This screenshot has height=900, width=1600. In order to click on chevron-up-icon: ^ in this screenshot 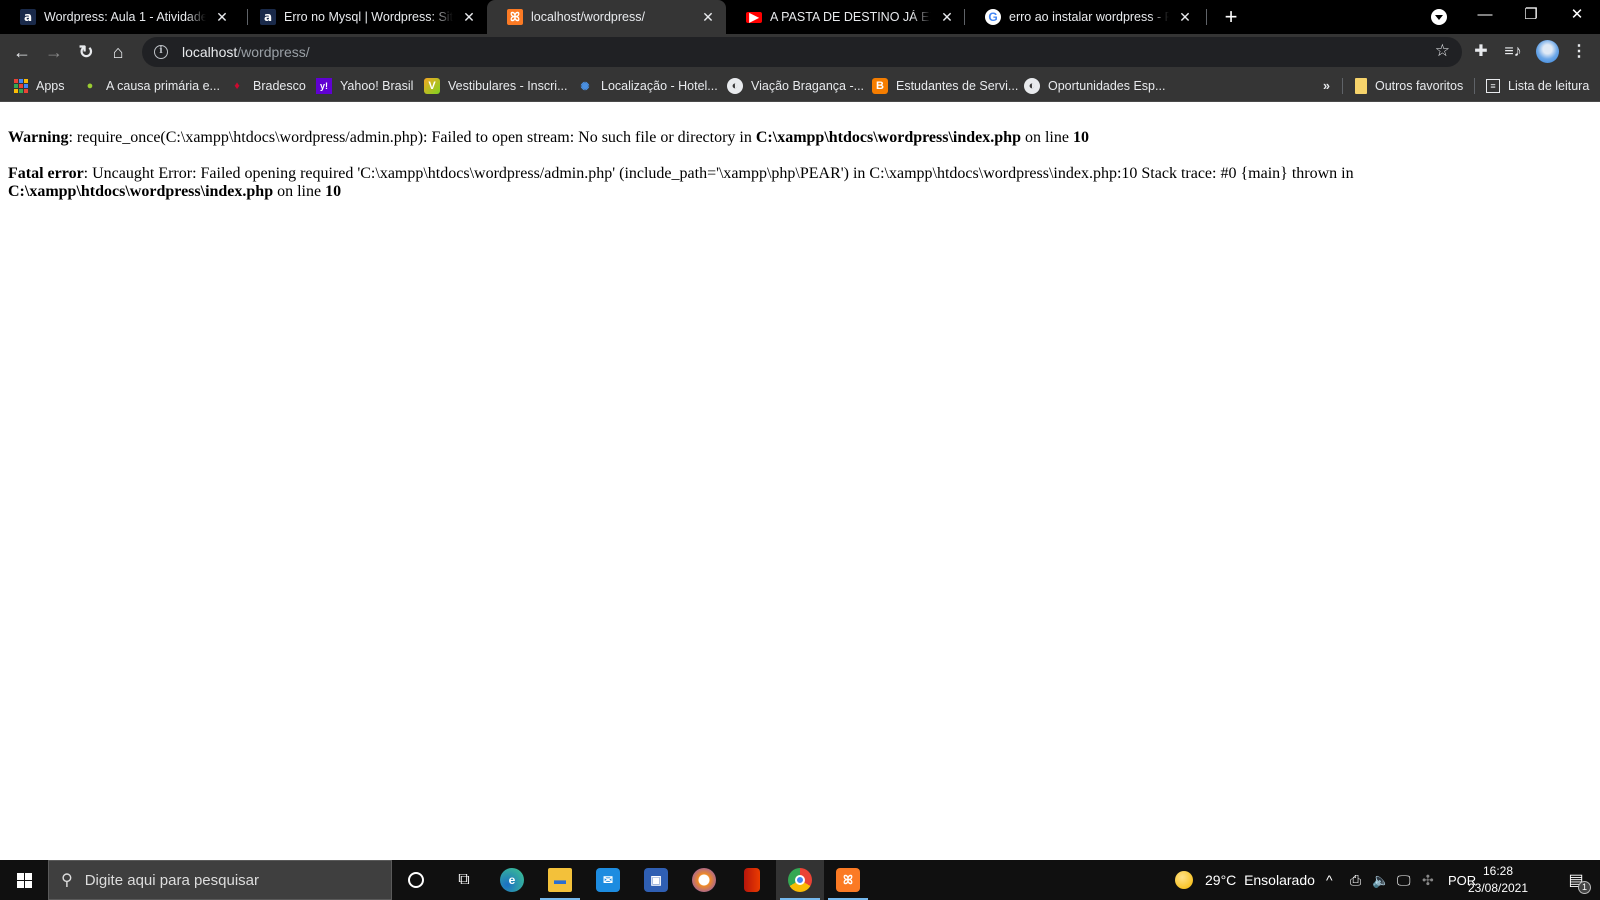, I will do `click(1329, 880)`.